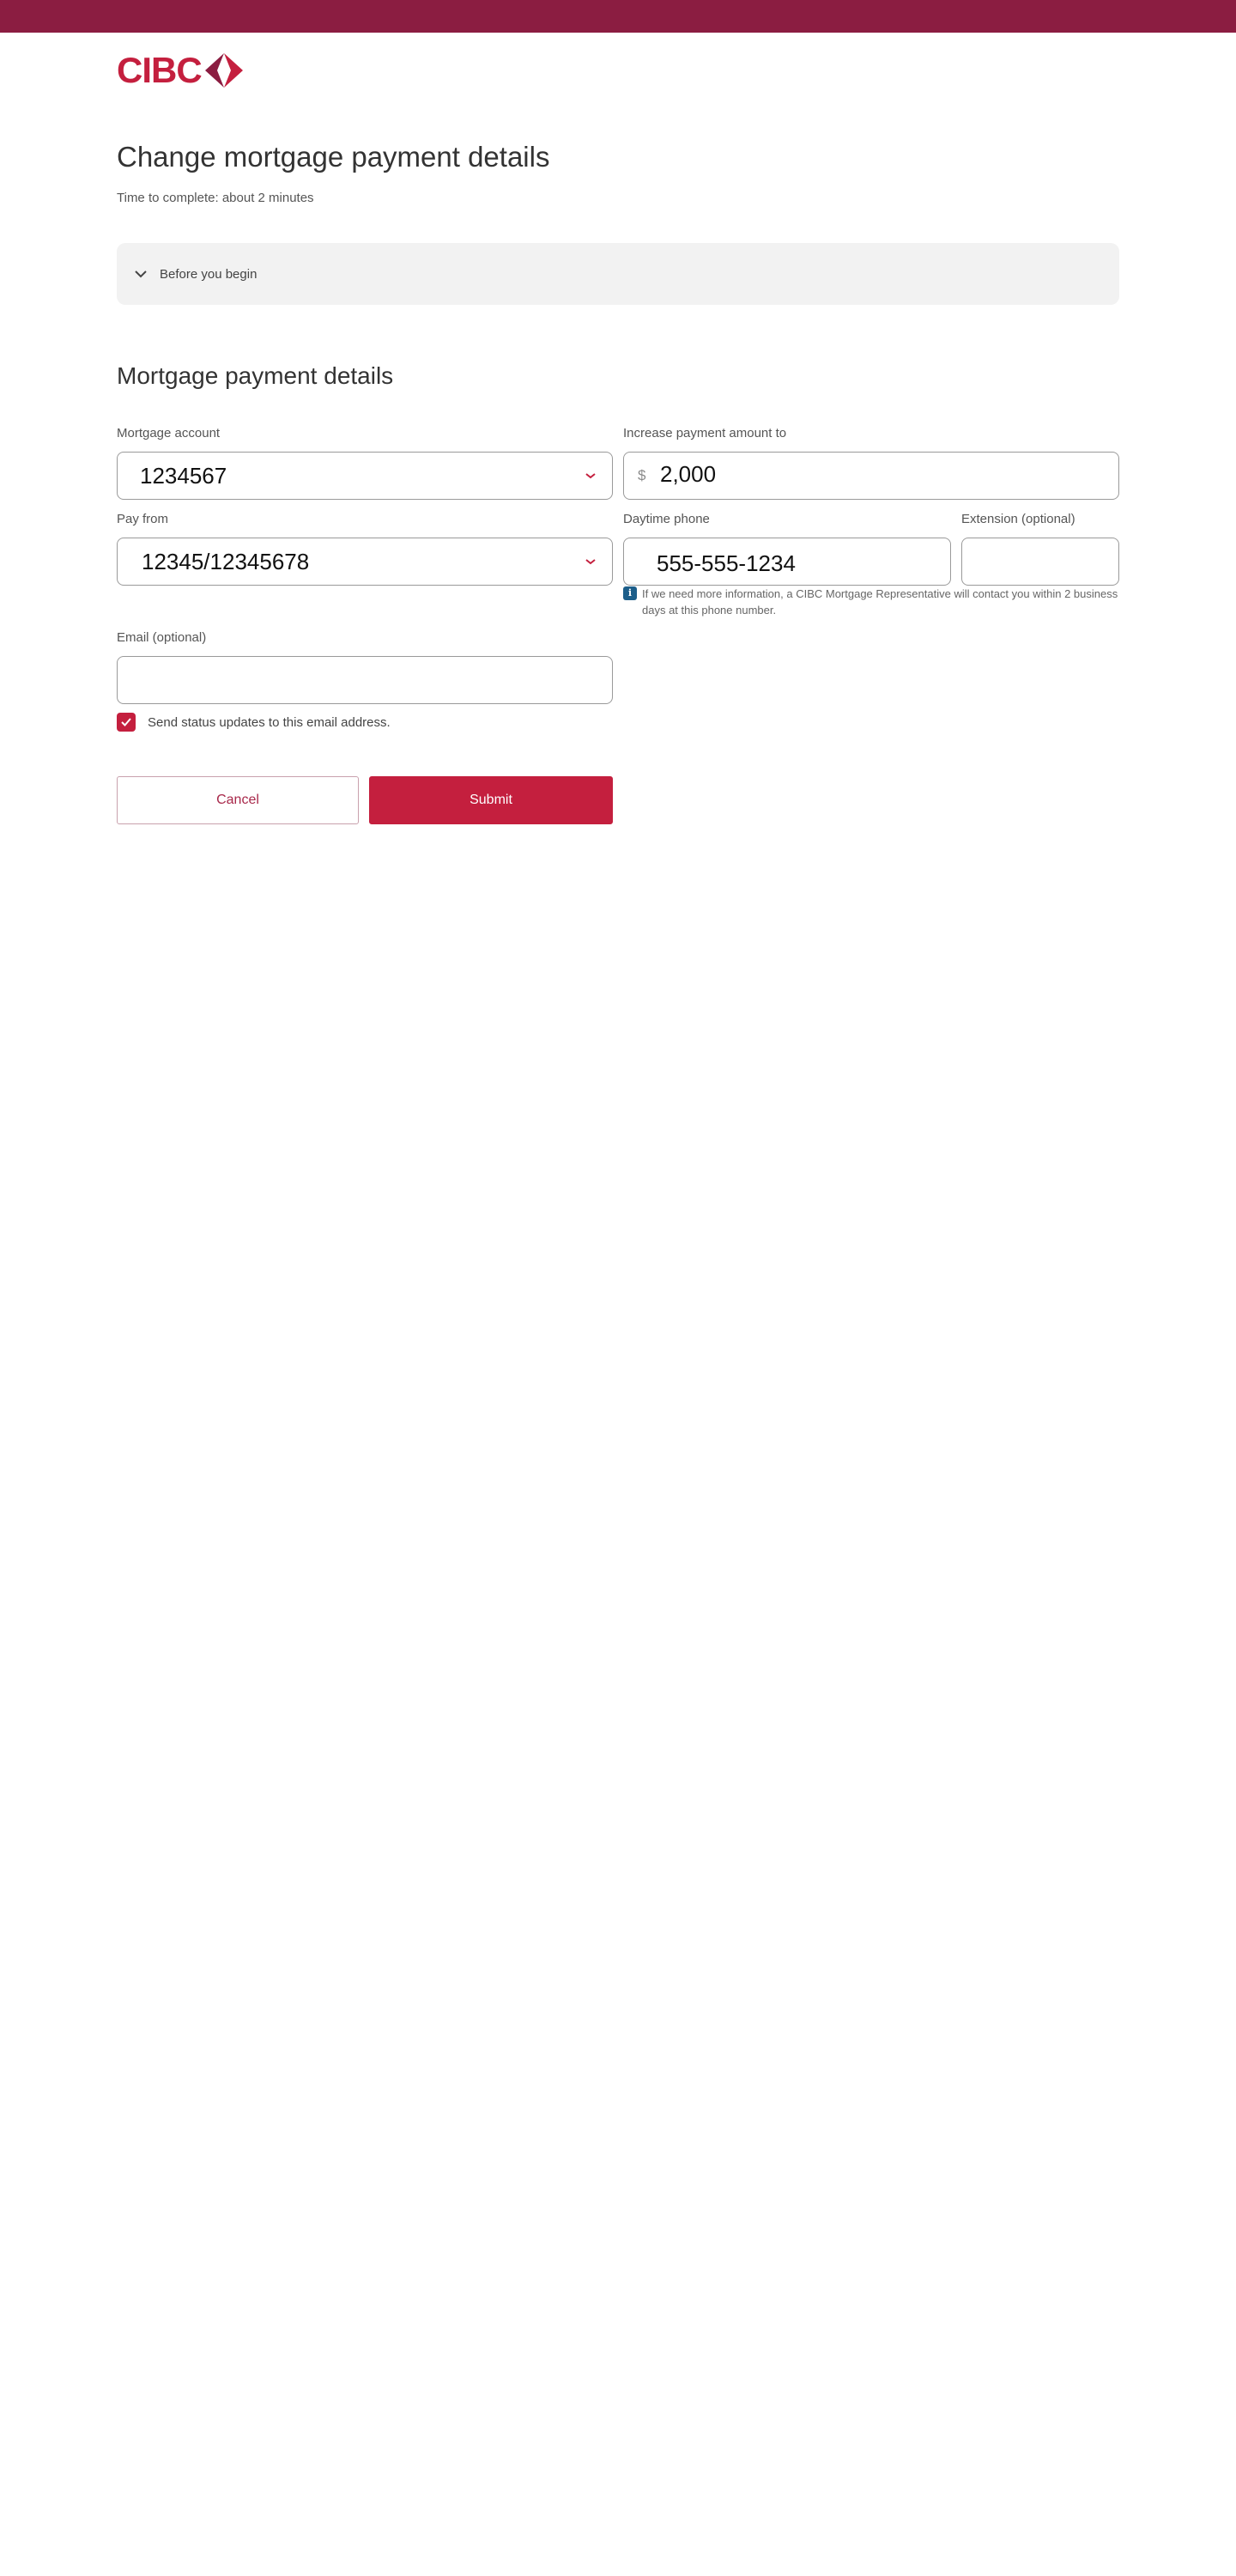  Describe the element at coordinates (162, 638) in the screenshot. I see `email-label: Email (optional)` at that location.